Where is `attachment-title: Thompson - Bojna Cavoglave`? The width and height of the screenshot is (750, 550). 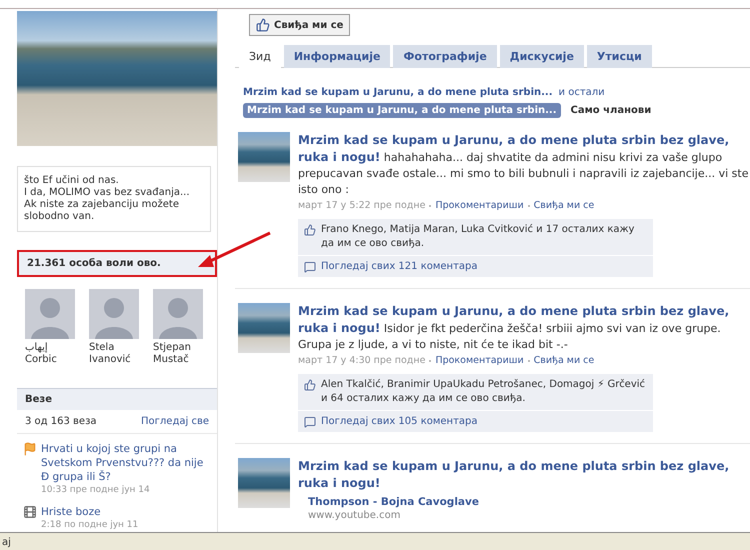 attachment-title: Thompson - Bojna Cavoglave is located at coordinates (529, 502).